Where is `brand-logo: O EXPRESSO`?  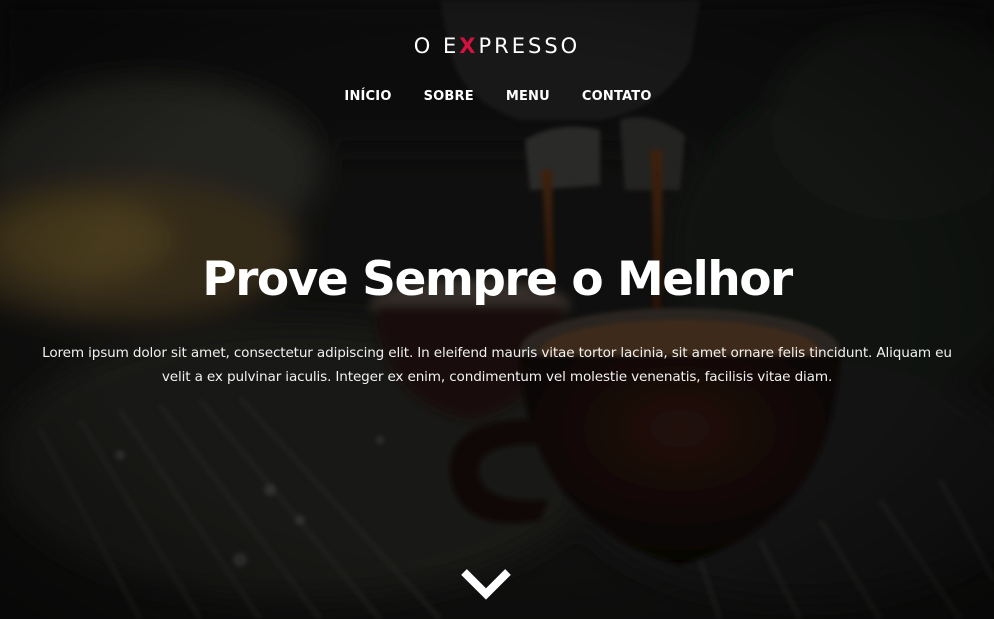 brand-logo: O EXPRESSO is located at coordinates (497, 46).